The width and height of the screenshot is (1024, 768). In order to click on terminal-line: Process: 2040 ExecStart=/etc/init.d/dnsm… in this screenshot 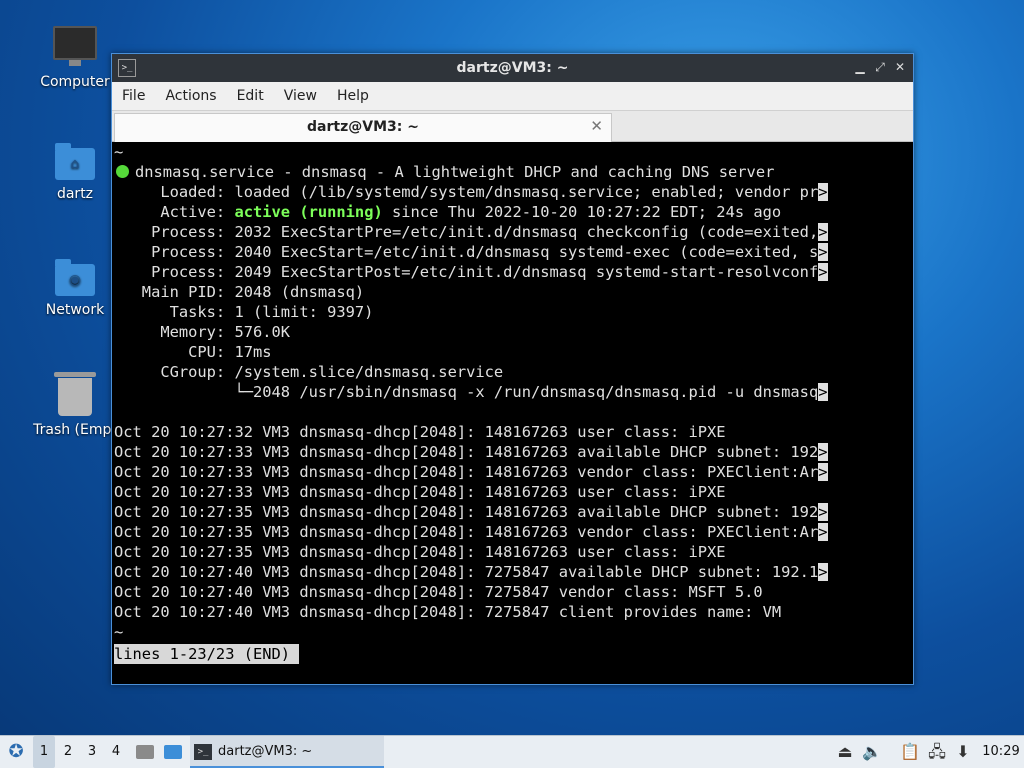, I will do `click(471, 252)`.